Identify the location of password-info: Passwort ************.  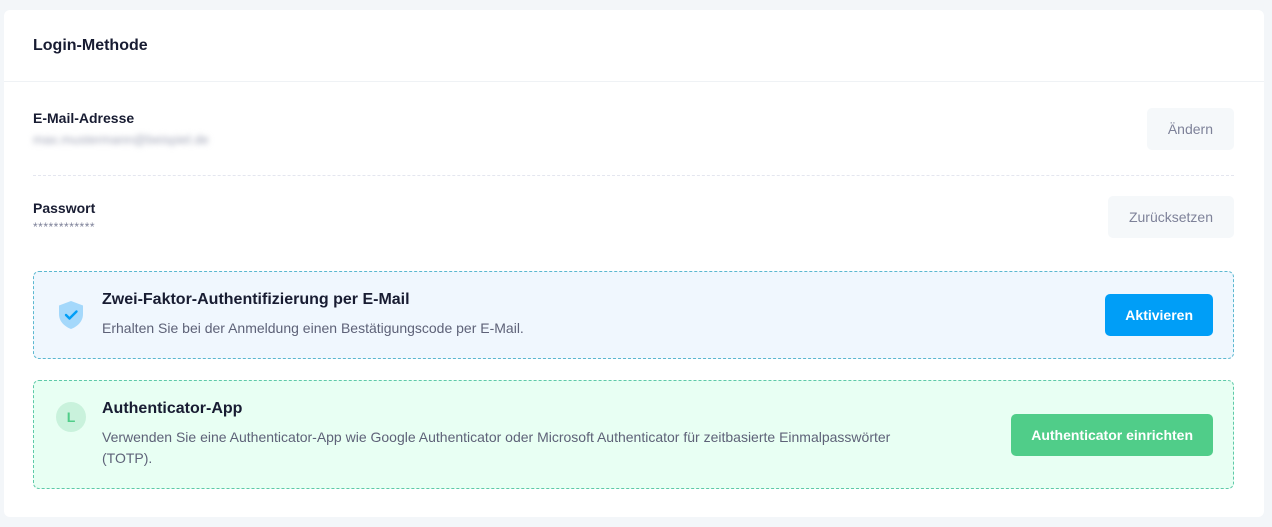
(64, 217).